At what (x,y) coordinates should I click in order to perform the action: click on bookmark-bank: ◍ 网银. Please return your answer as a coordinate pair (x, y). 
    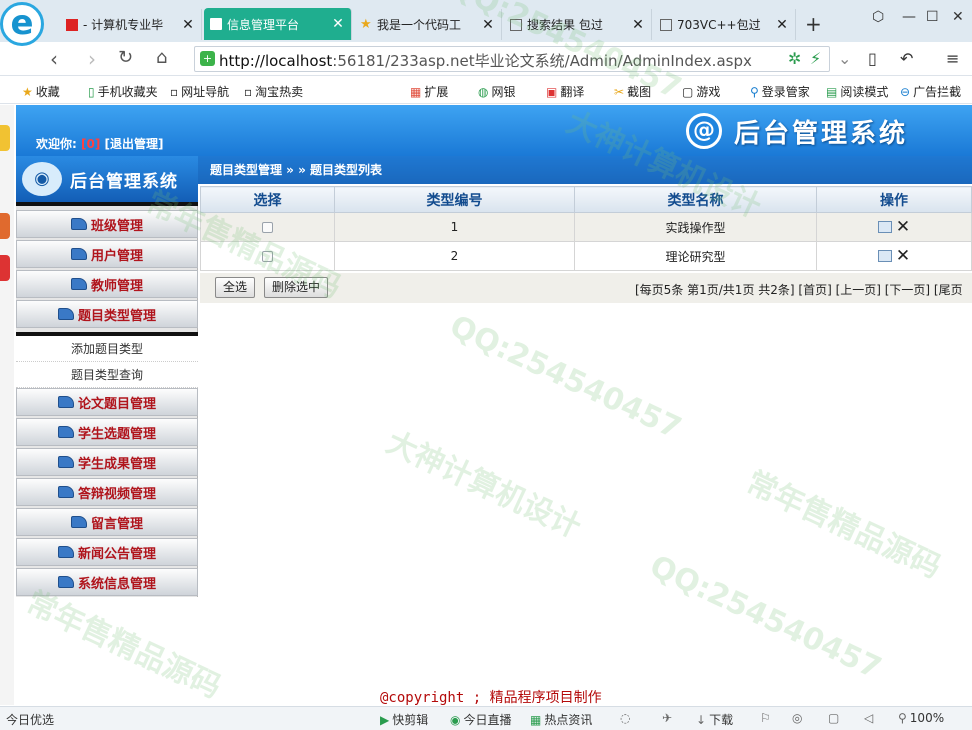
    Looking at the image, I should click on (497, 91).